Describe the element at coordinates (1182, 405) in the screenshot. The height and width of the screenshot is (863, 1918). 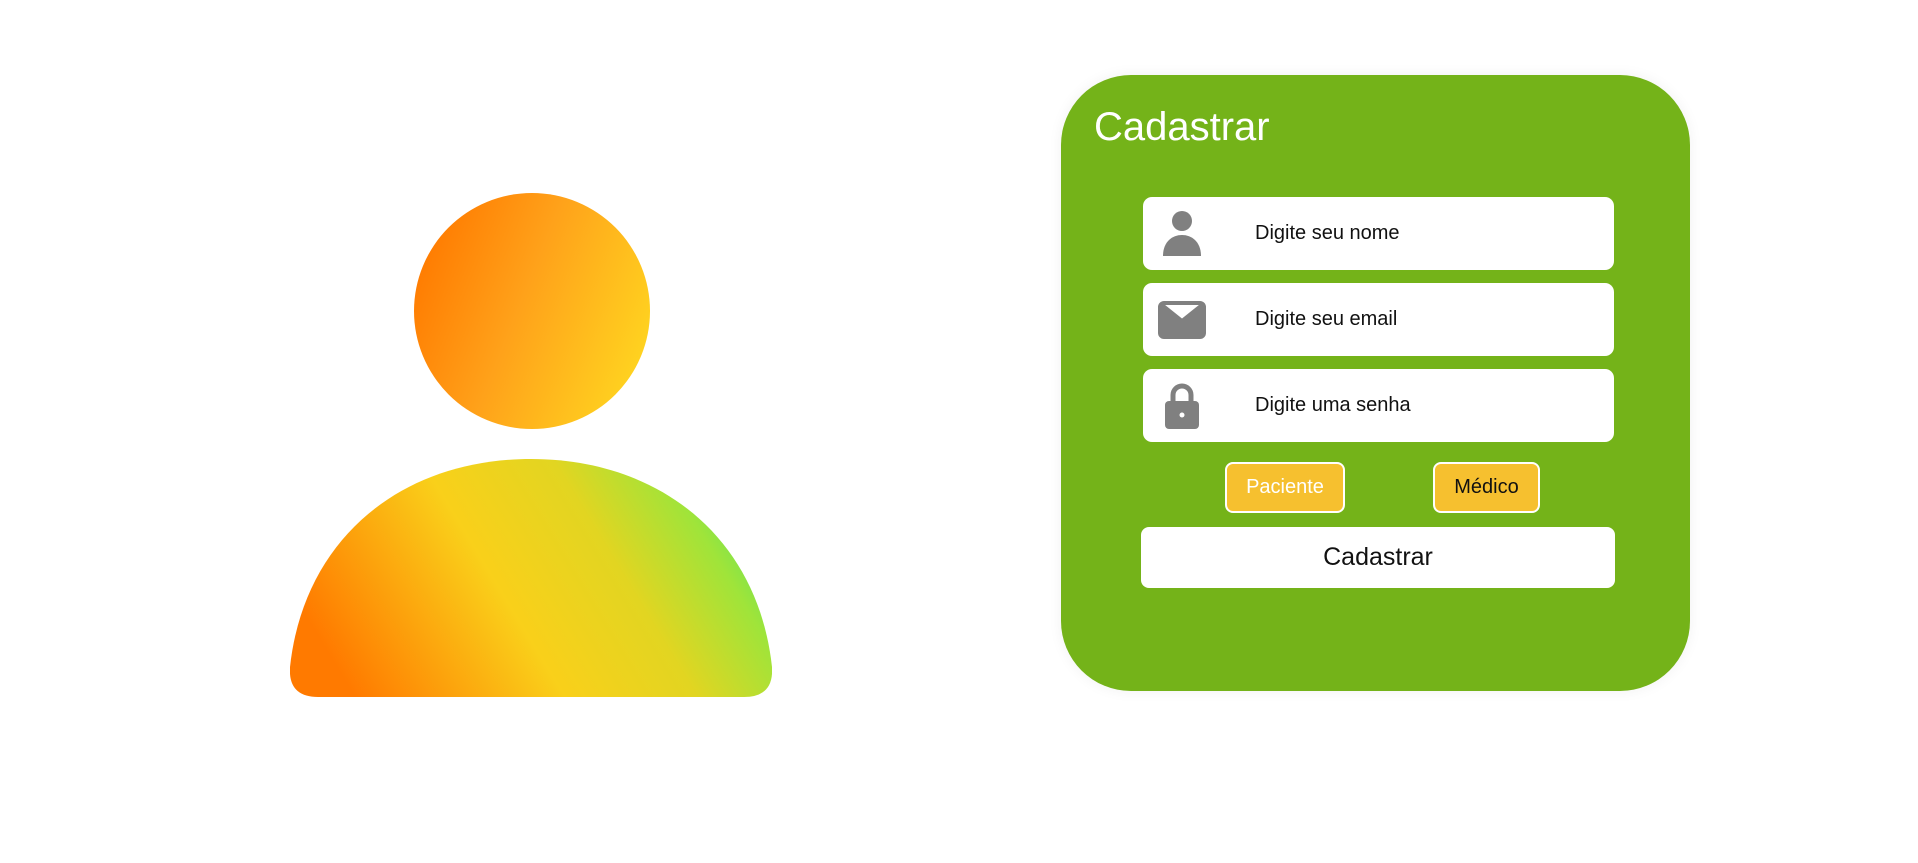
I see `lock-icon` at that location.